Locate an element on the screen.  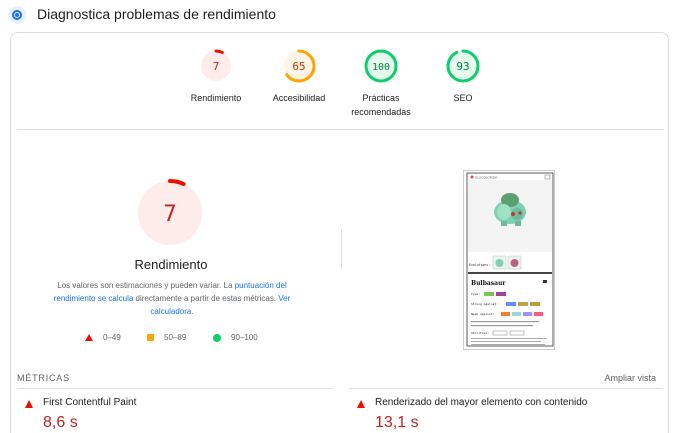
score-value: 65 is located at coordinates (298, 66).